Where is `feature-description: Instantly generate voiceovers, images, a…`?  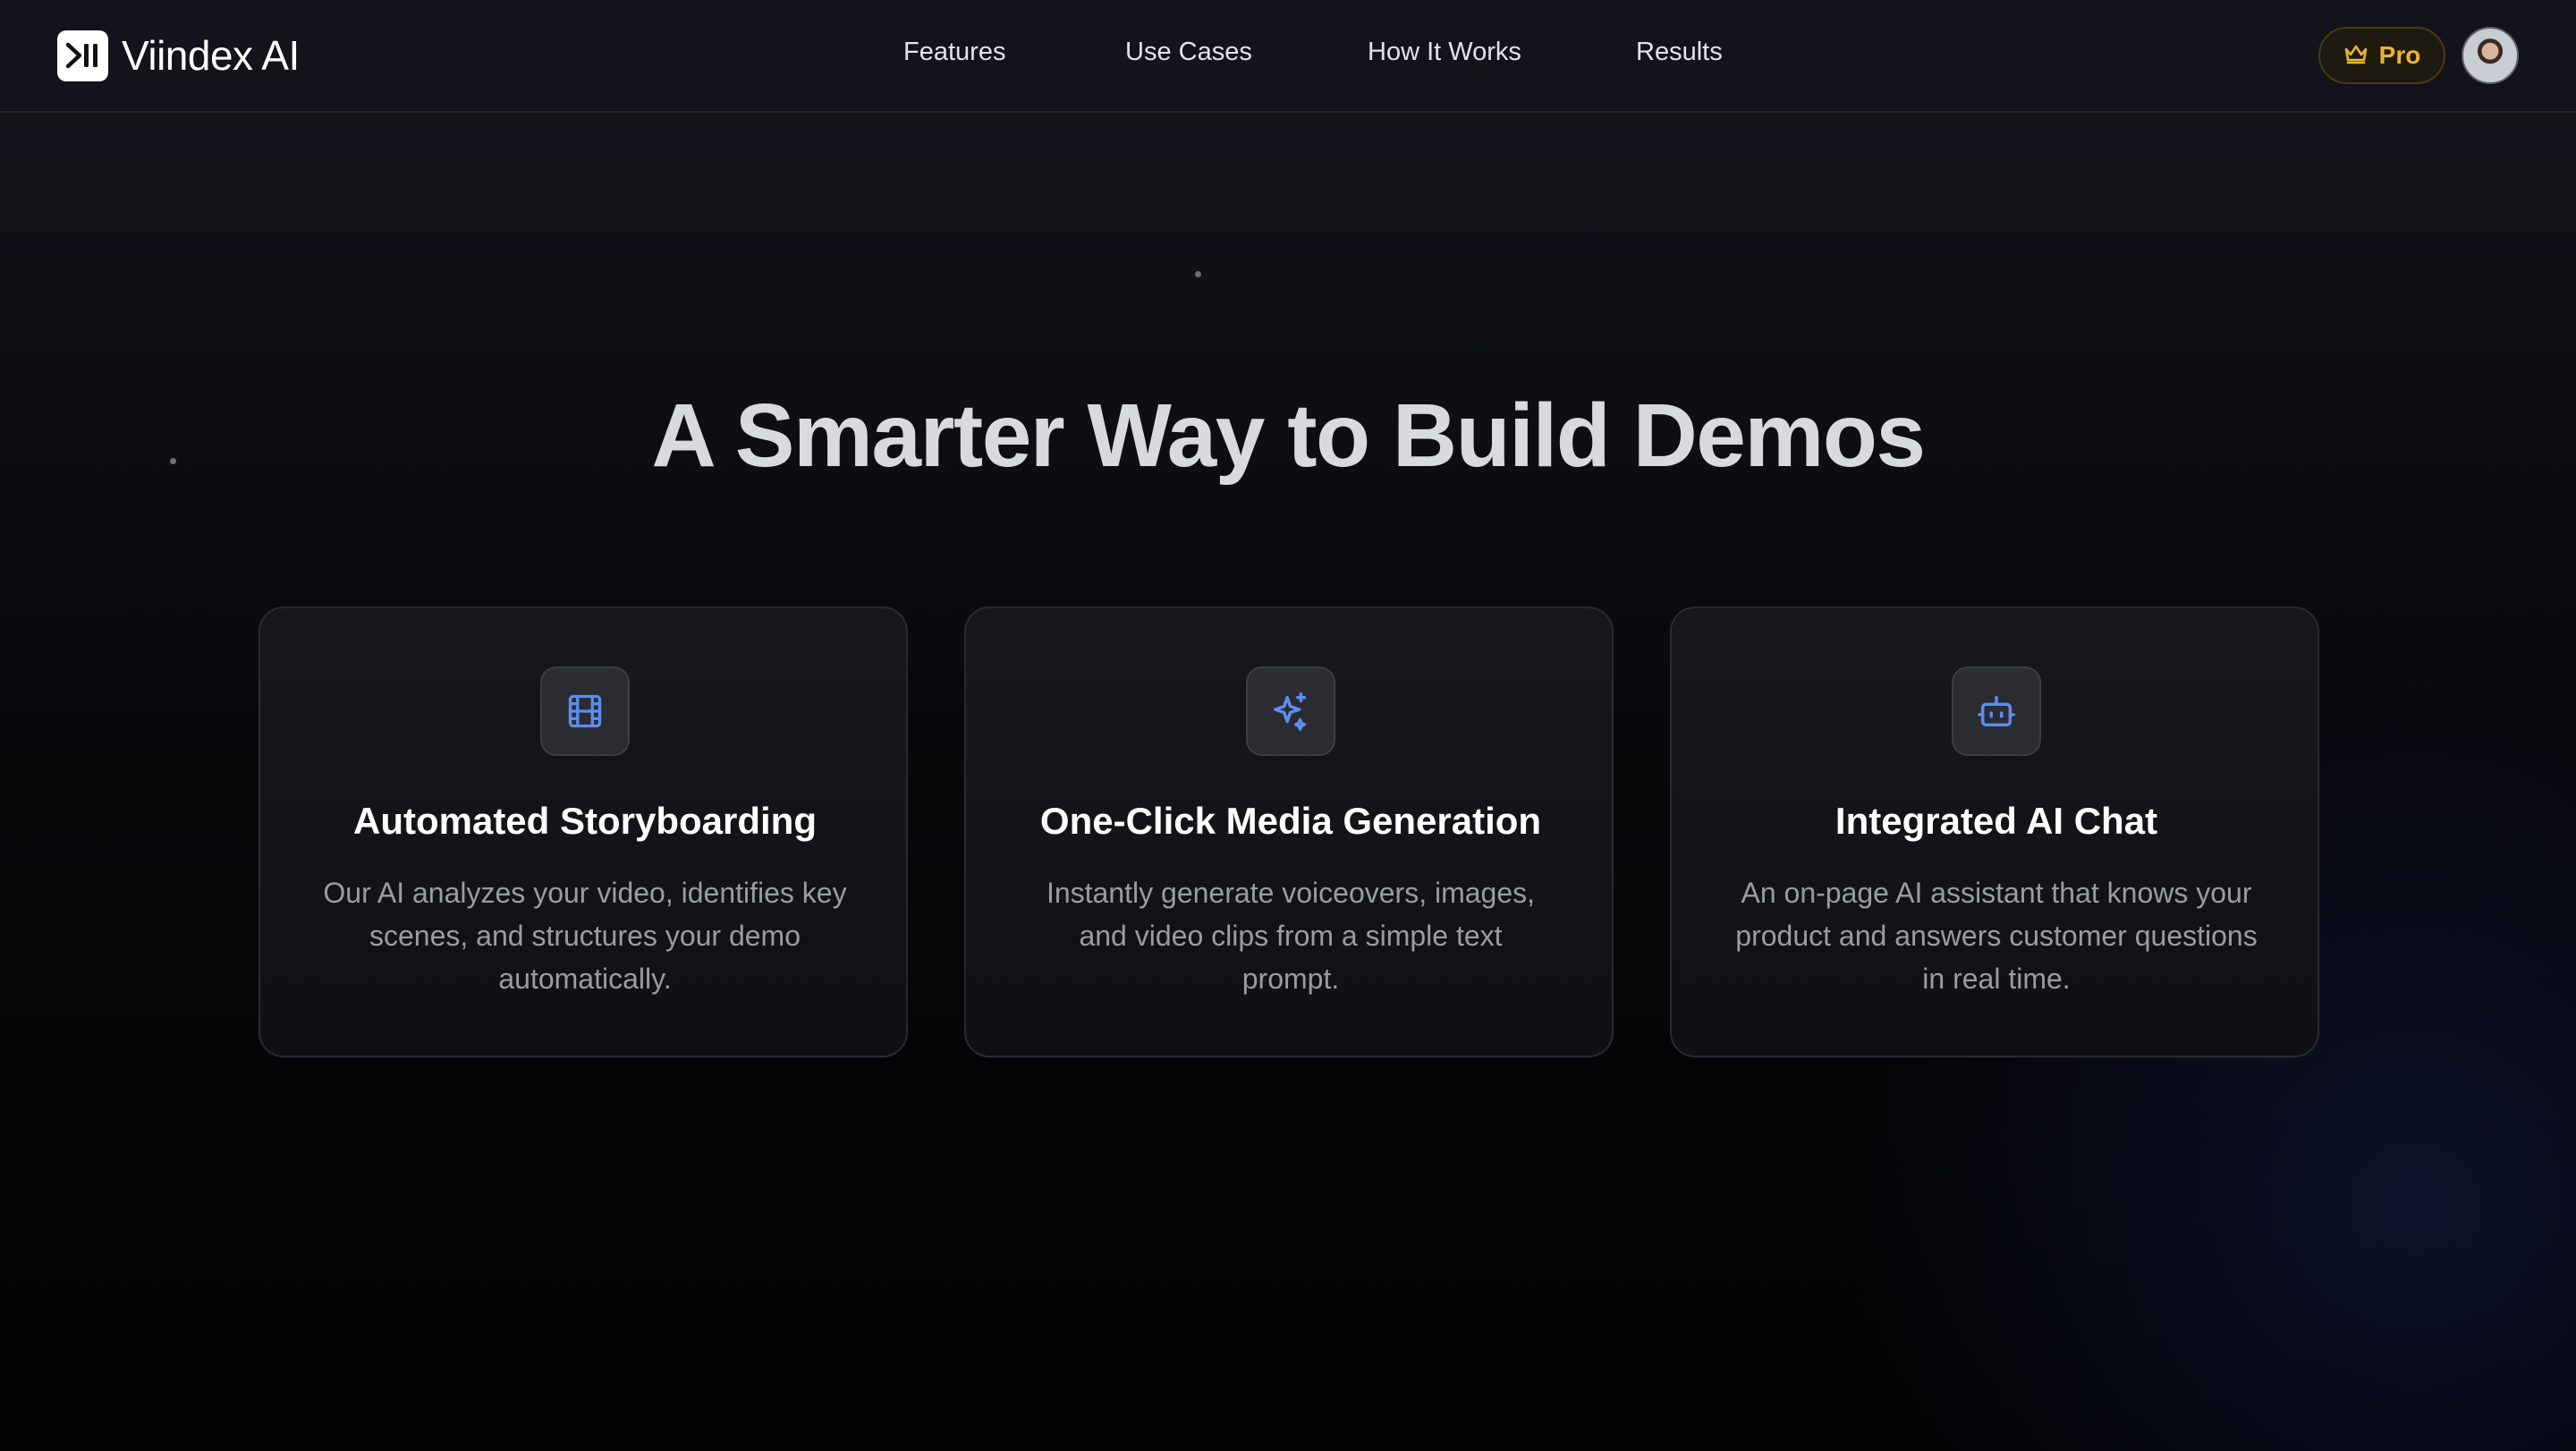 feature-description: Instantly generate voiceovers, images, a… is located at coordinates (1291, 936).